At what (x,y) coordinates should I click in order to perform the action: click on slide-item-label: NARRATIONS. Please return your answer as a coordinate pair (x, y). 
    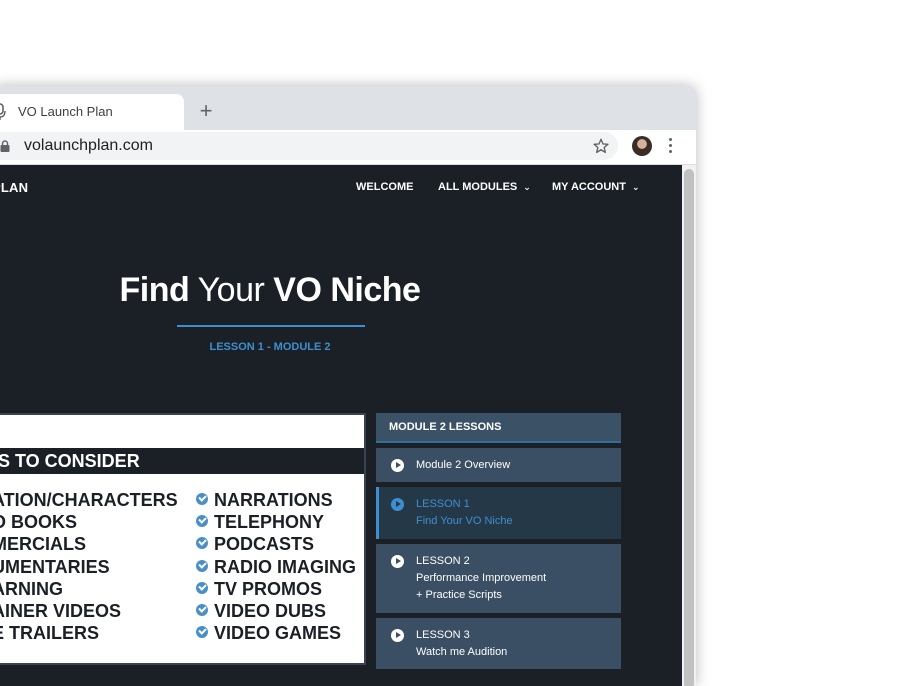
    Looking at the image, I should click on (273, 500).